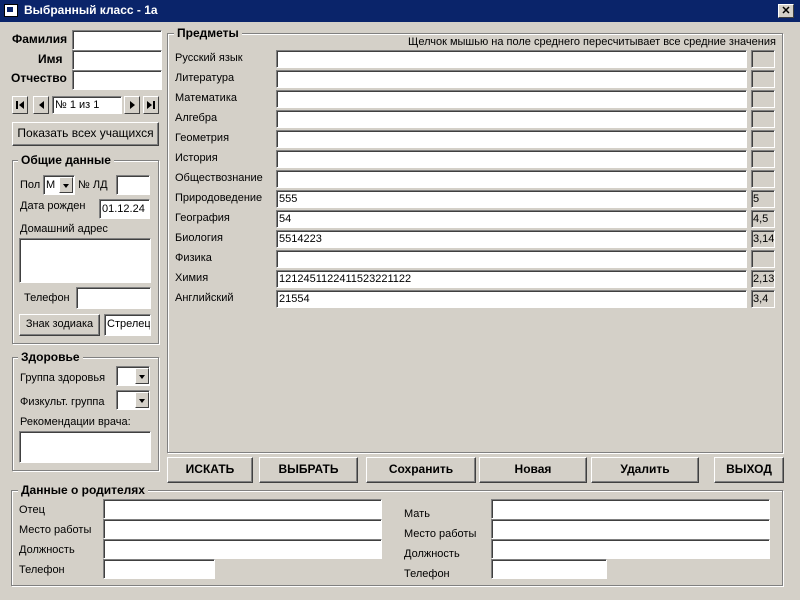 The image size is (800, 600). What do you see at coordinates (124, 209) in the screenshot?
I see `birthdate-field: 01.12.24` at bounding box center [124, 209].